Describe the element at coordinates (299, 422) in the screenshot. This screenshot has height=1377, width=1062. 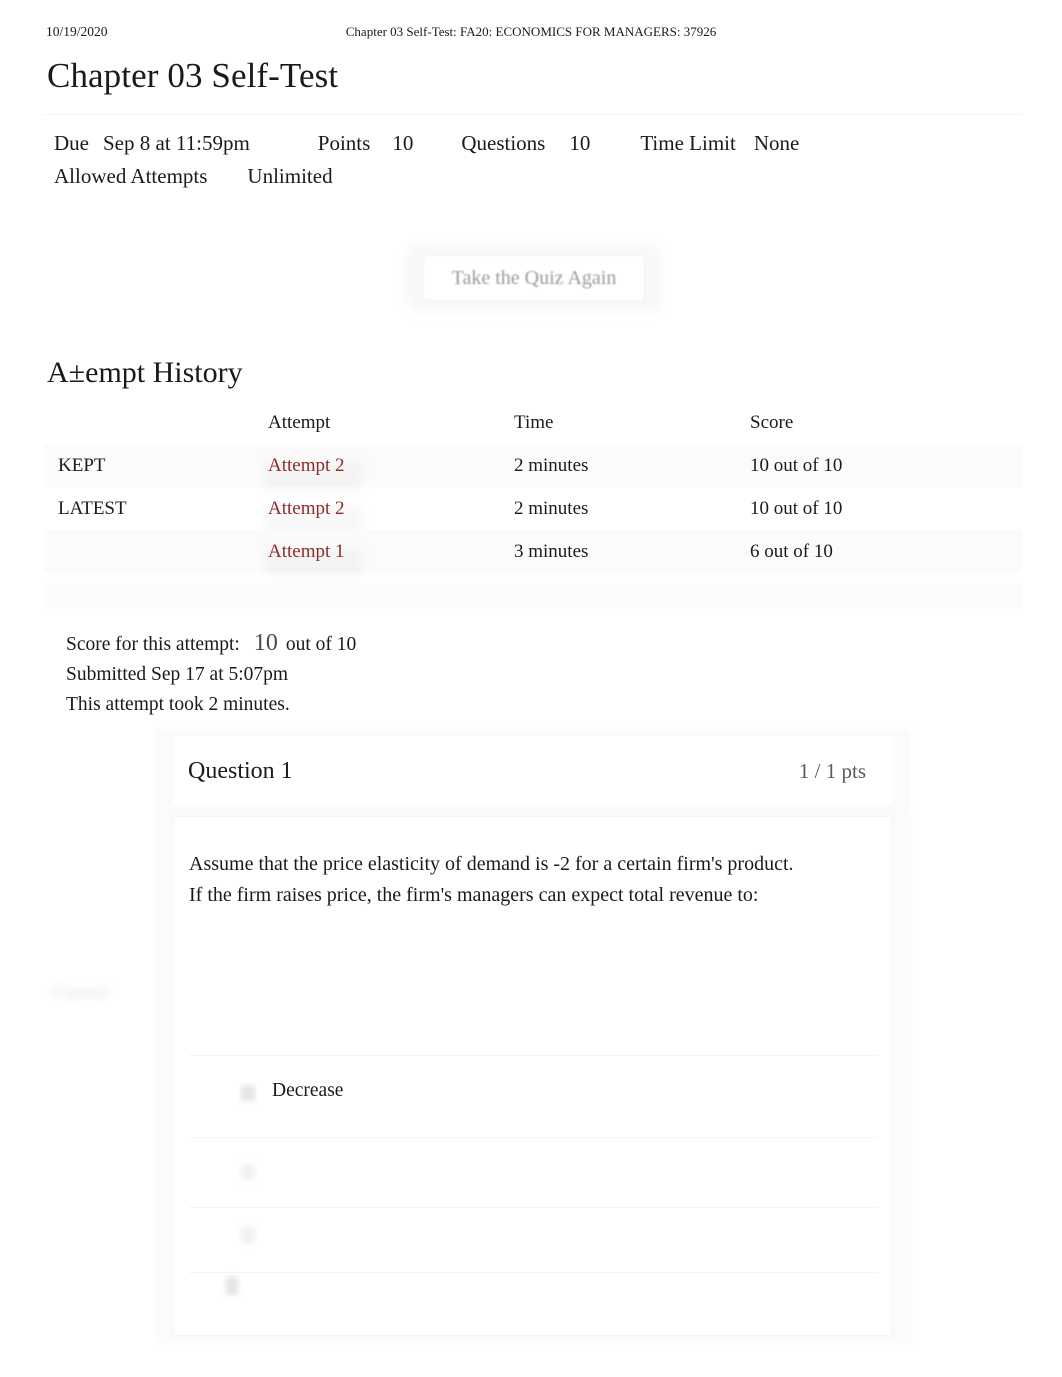
I see `column-header-attempt: Attempt` at that location.